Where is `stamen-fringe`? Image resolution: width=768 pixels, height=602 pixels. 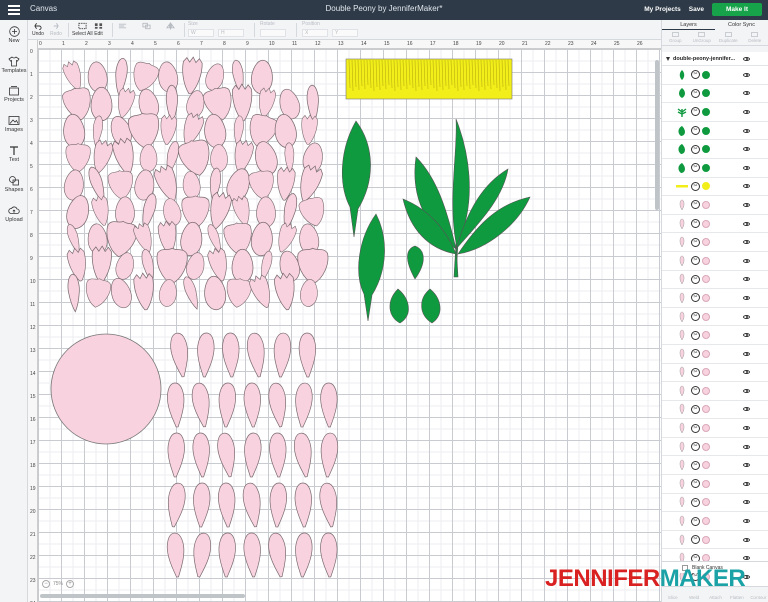
stamen-fringe is located at coordinates (429, 79).